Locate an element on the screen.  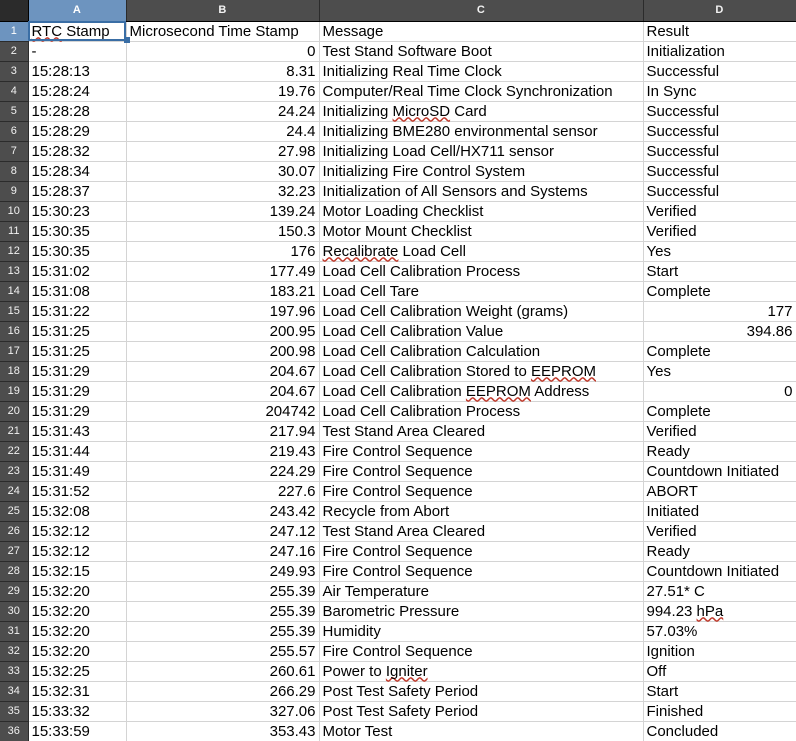
cell-b21: 217.94 is located at coordinates (223, 431).